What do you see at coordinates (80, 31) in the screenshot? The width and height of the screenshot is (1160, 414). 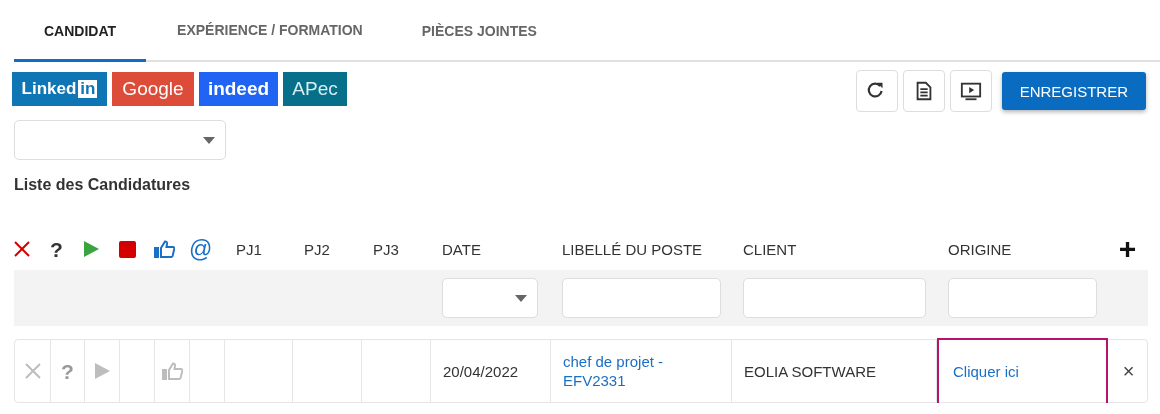 I see `tab: CANDIDAT` at bounding box center [80, 31].